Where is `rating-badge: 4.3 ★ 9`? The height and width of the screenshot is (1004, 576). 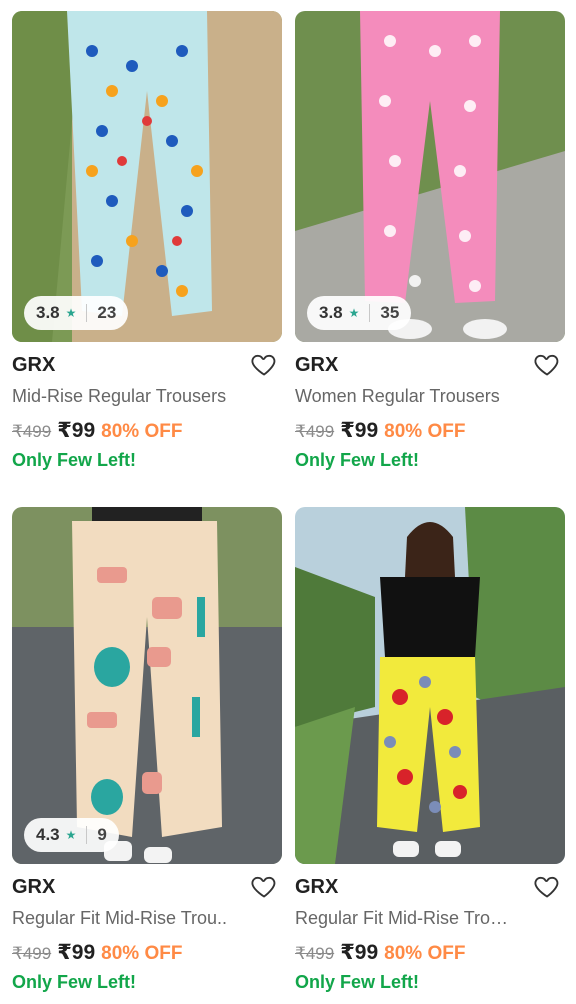 rating-badge: 4.3 ★ 9 is located at coordinates (71, 835).